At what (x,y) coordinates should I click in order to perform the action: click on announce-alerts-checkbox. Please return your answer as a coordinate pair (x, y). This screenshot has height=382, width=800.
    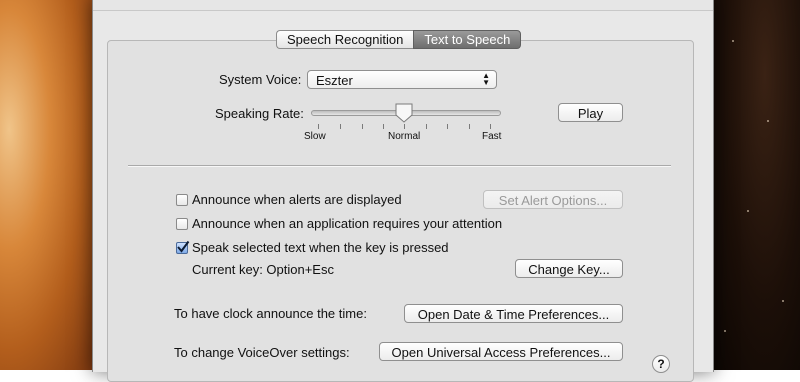
    Looking at the image, I should click on (182, 200).